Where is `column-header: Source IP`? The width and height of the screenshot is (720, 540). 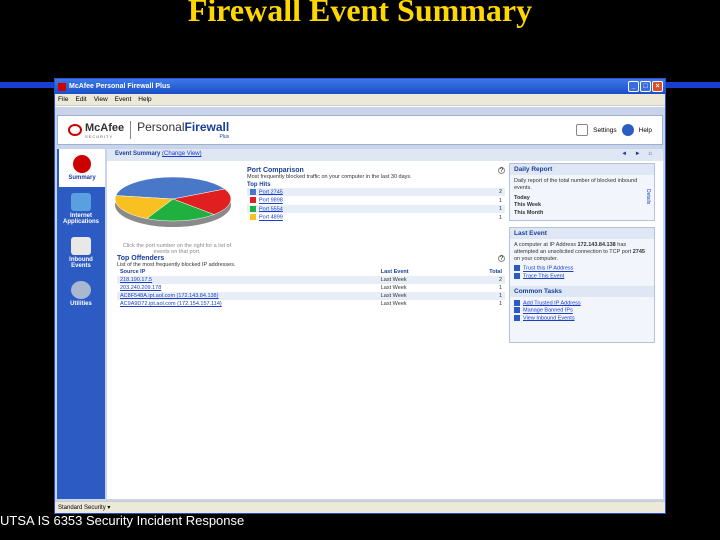 column-header: Source IP is located at coordinates (247, 272).